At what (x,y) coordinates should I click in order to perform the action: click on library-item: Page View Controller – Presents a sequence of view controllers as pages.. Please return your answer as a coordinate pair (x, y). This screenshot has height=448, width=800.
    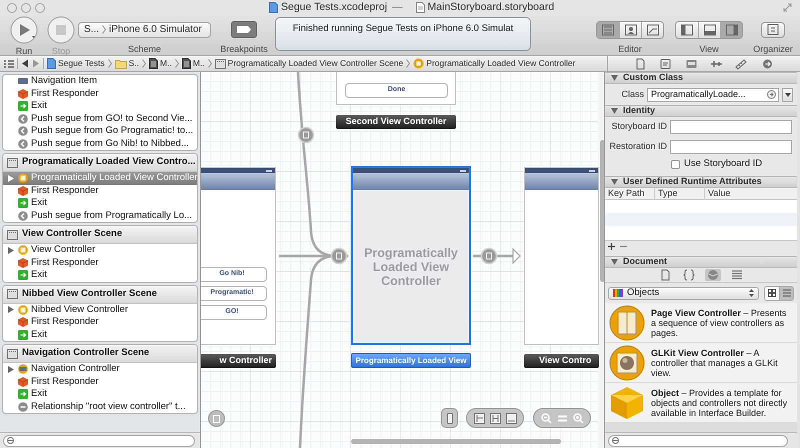
    Looking at the image, I should click on (701, 322).